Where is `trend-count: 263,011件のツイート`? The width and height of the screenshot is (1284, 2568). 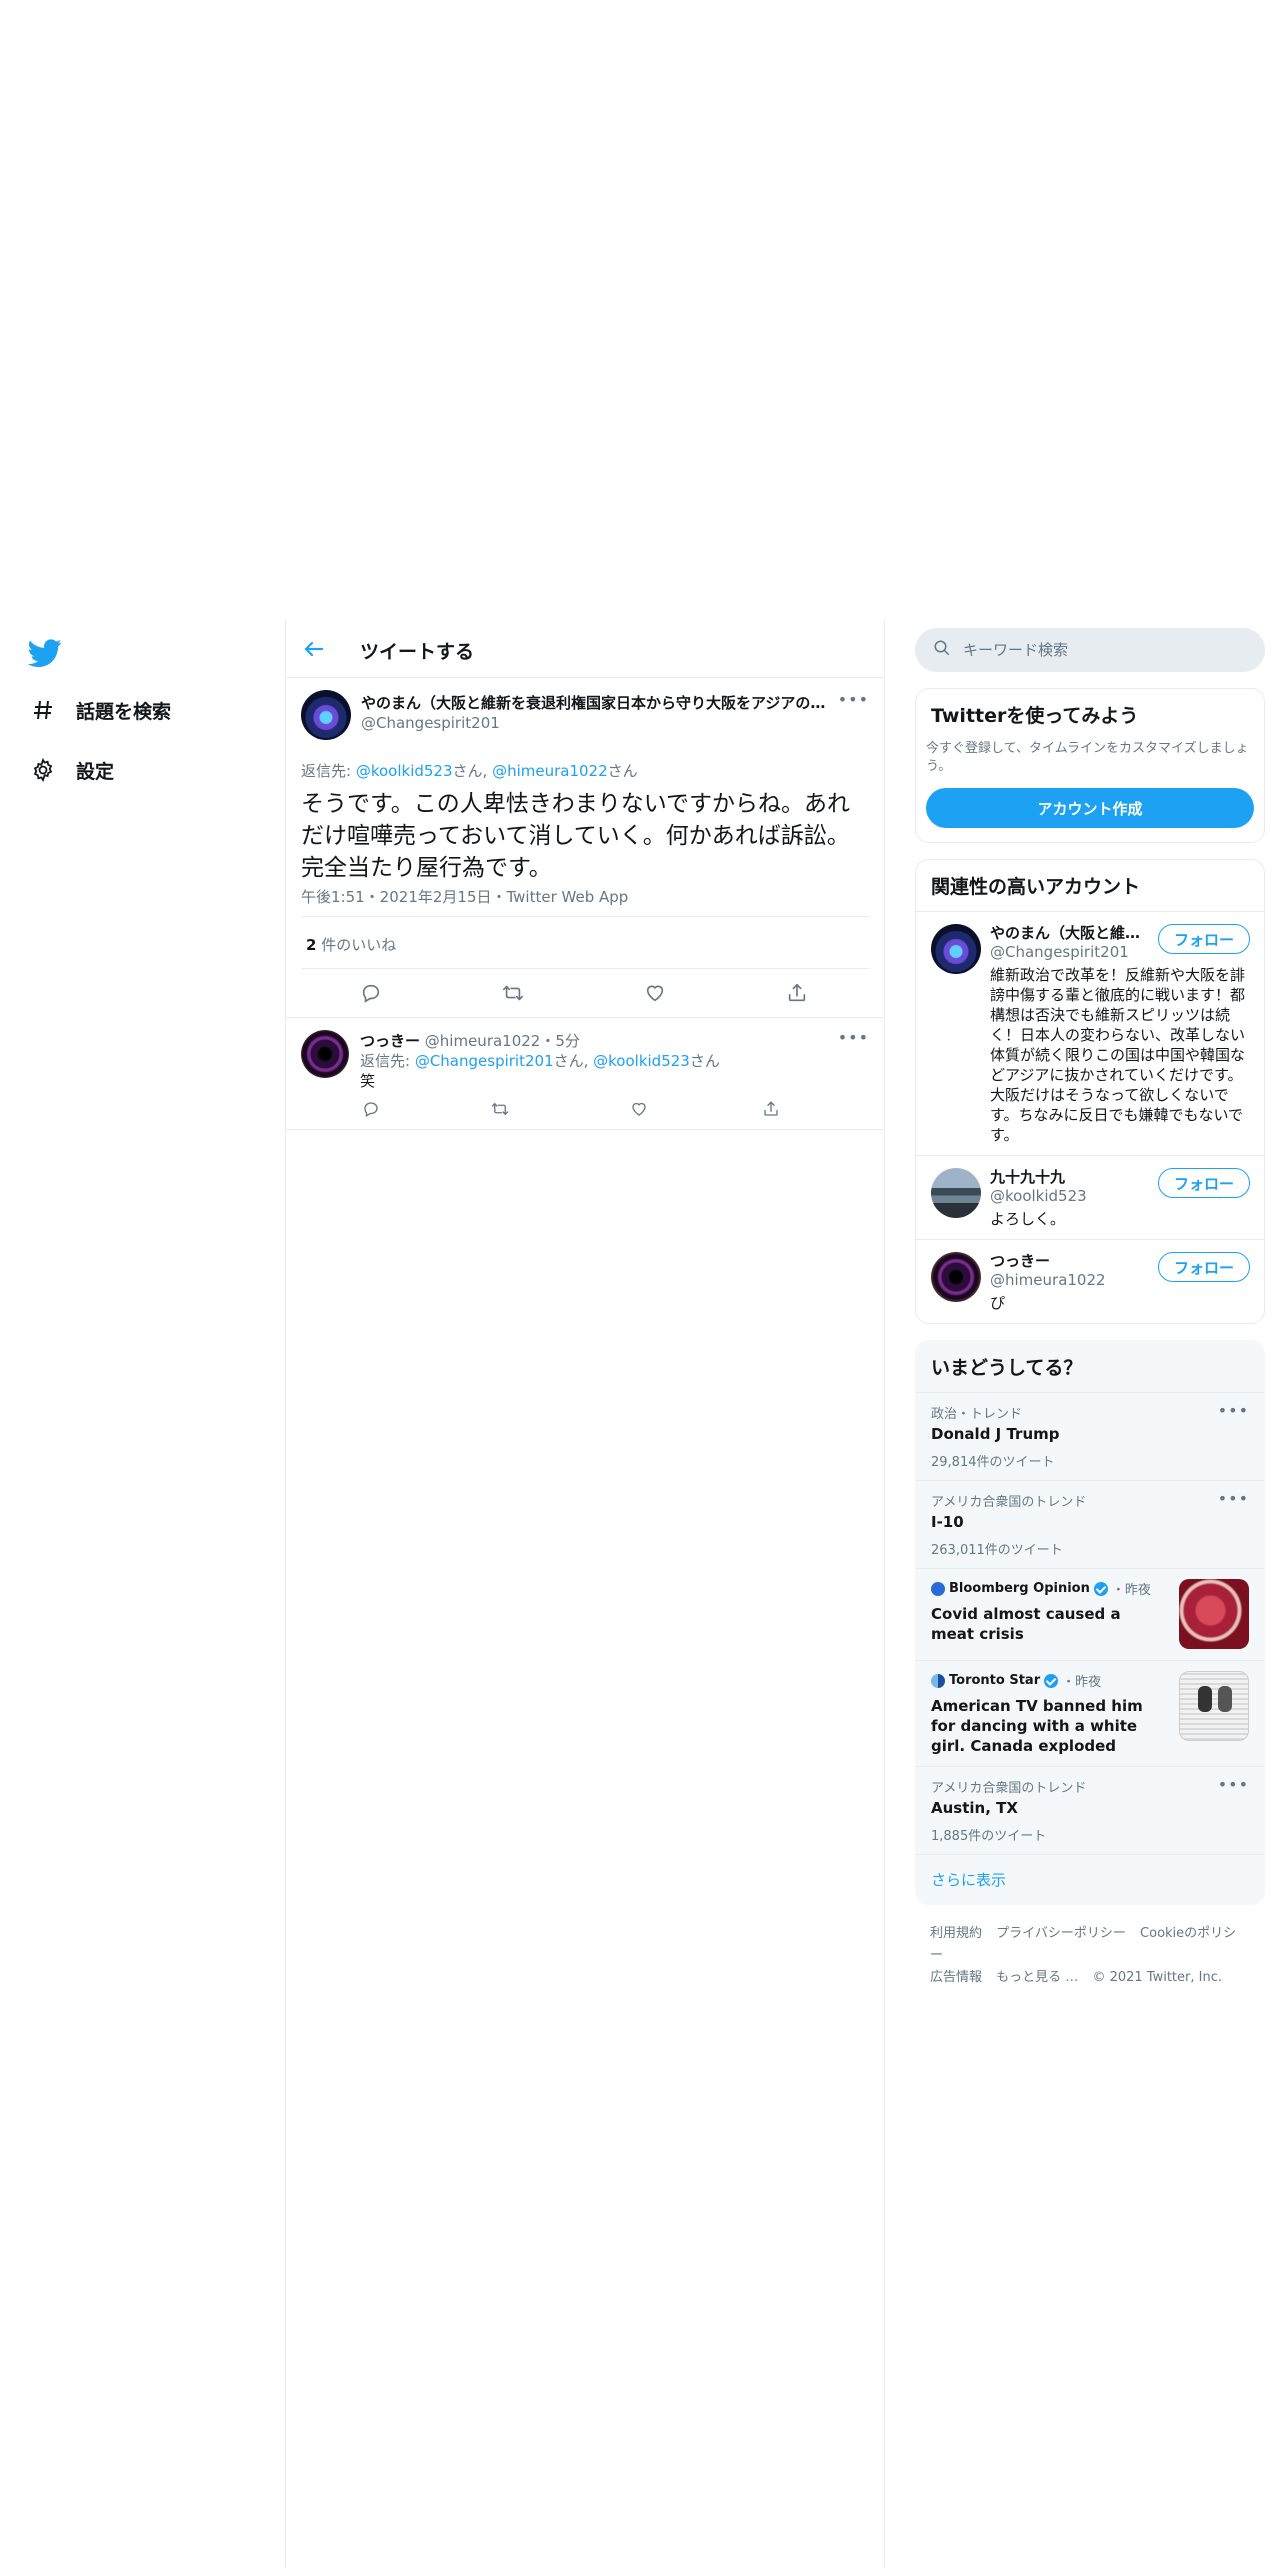 trend-count: 263,011件のツイート is located at coordinates (997, 1550).